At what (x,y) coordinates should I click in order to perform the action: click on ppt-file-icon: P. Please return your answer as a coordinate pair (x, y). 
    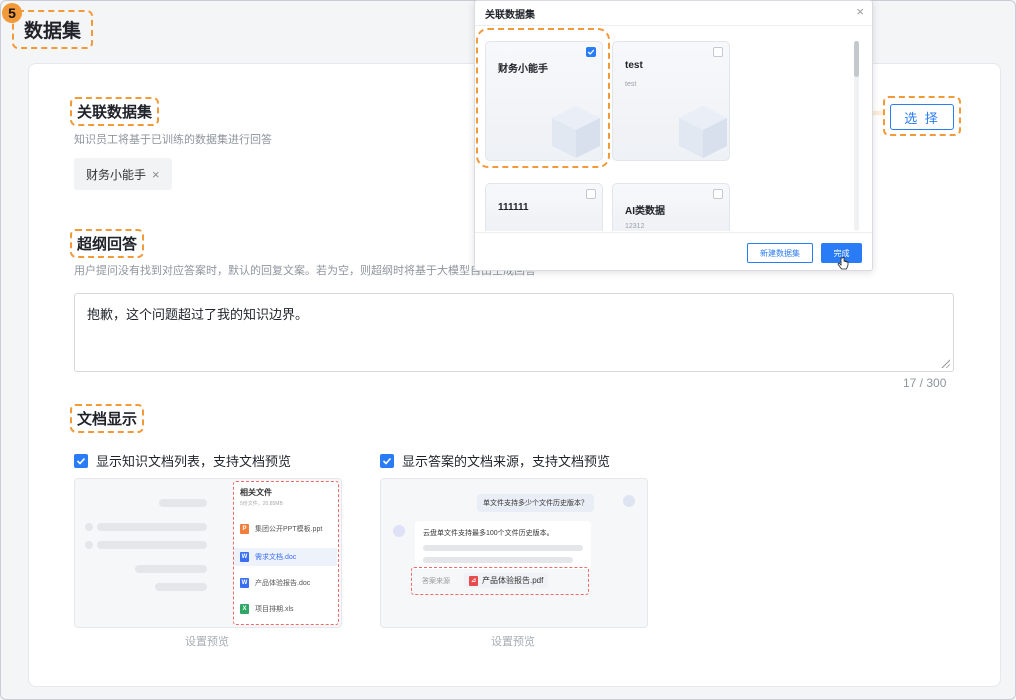
    Looking at the image, I should click on (244, 529).